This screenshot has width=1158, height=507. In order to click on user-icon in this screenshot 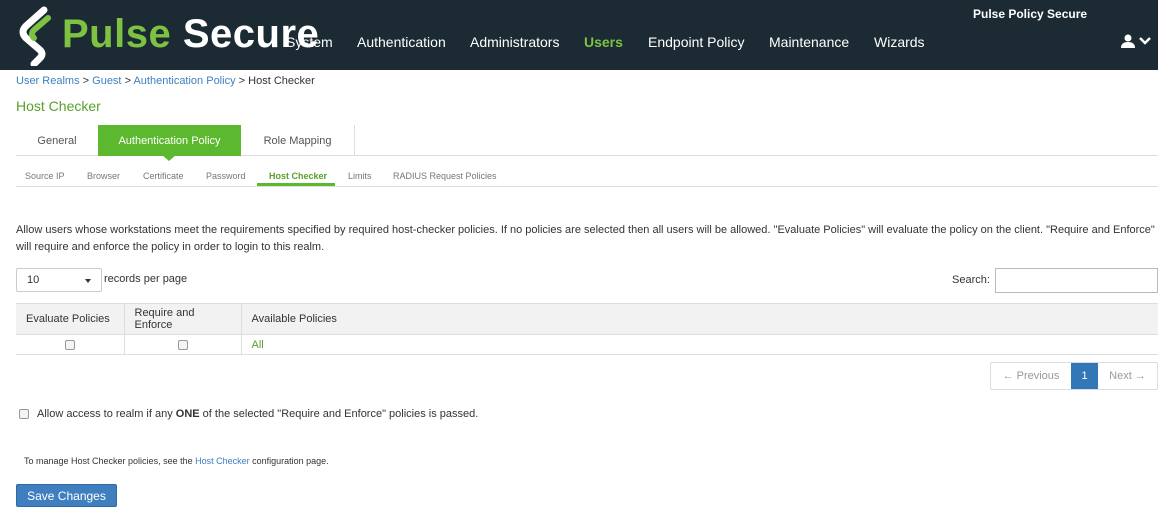, I will do `click(1128, 41)`.